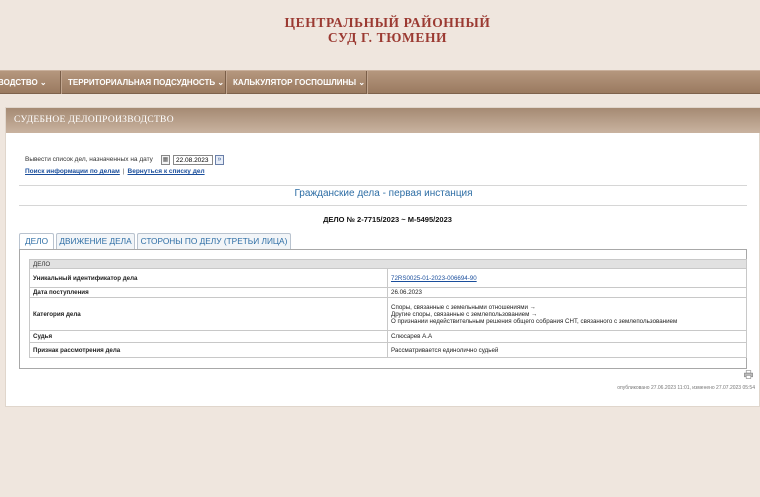 The width and height of the screenshot is (760, 497). What do you see at coordinates (387, 37) in the screenshot?
I see `court-title-line2: СУД Г. ТЮМЕНИ` at bounding box center [387, 37].